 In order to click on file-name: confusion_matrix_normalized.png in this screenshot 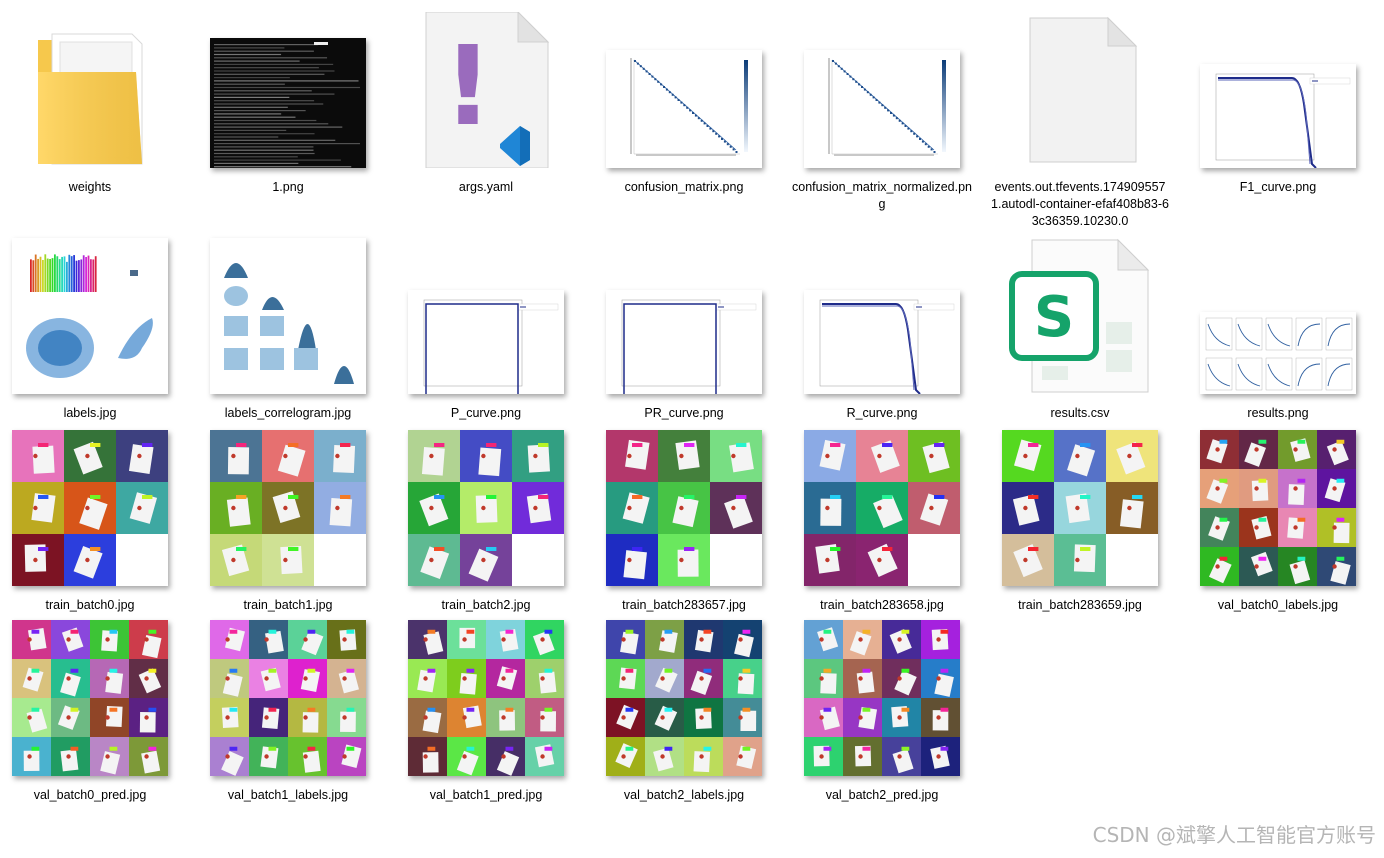, I will do `click(882, 195)`.